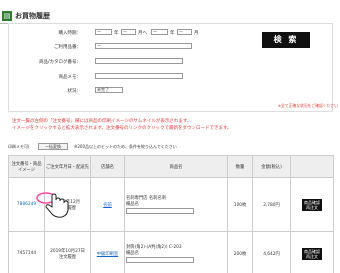 The width and height of the screenshot is (340, 273). Describe the element at coordinates (286, 40) in the screenshot. I see `search-button: 検 索` at that location.